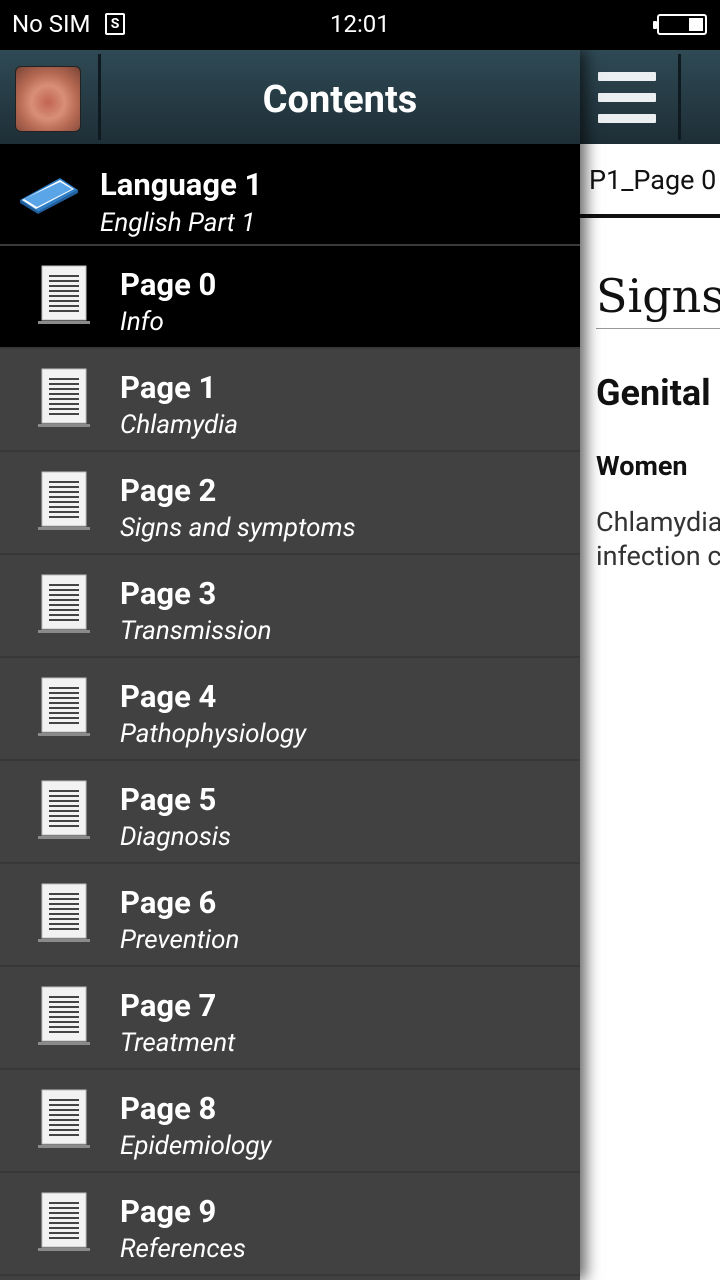 The image size is (720, 1280). Describe the element at coordinates (168, 799) in the screenshot. I see `item-title: Page 5` at that location.